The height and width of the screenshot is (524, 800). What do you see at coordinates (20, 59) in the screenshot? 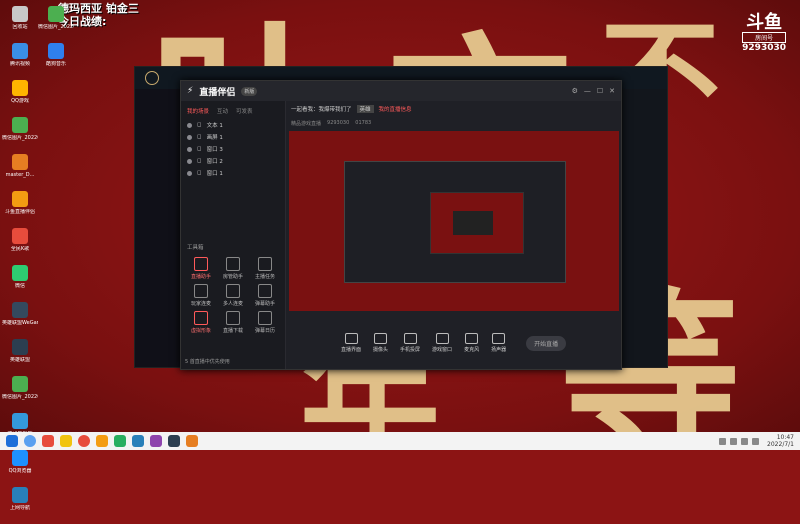
I see `desktop-icon: 腾讯视频` at bounding box center [20, 59].